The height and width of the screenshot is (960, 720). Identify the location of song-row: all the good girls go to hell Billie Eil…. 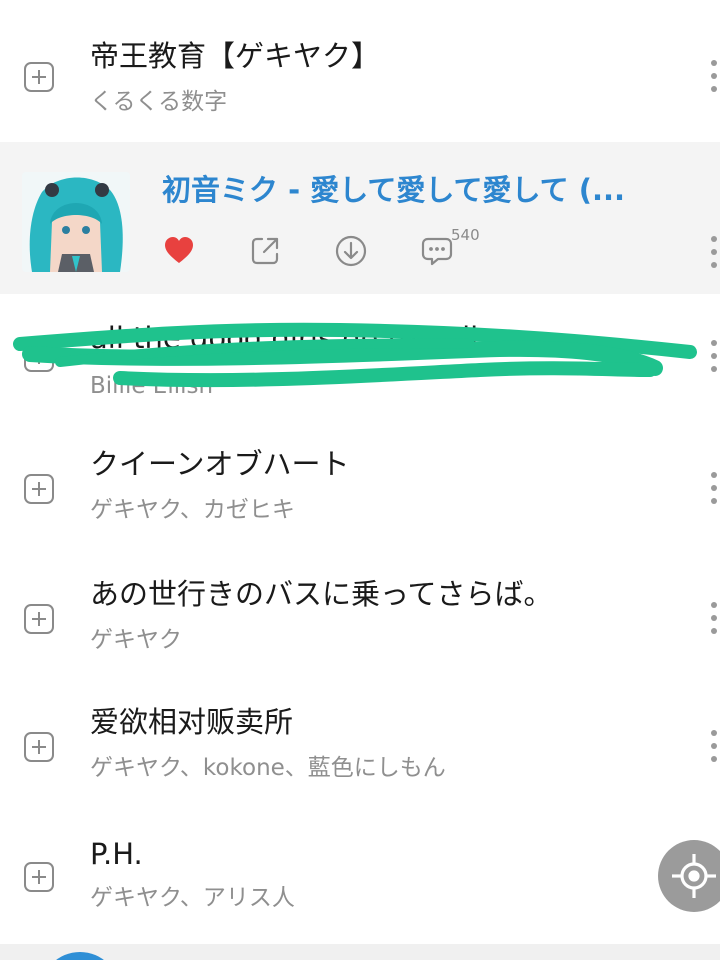
(360, 359).